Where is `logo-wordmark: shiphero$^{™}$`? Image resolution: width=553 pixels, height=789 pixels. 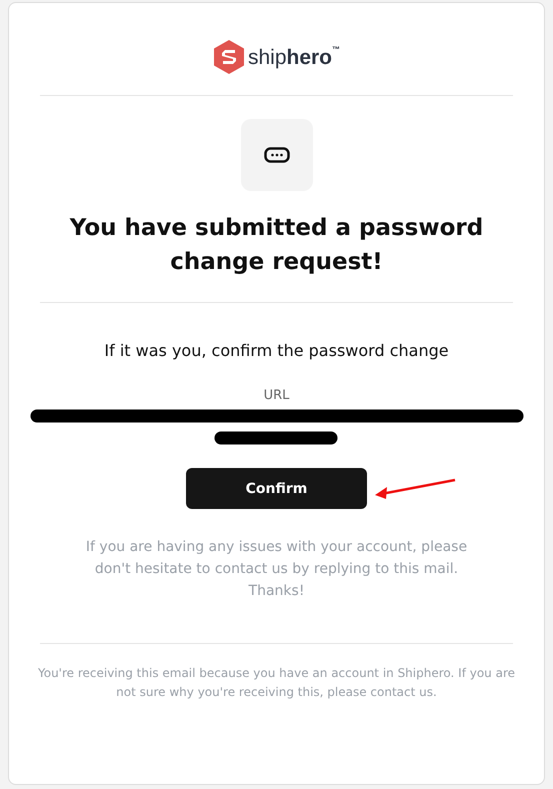 logo-wordmark: shiphero$^{™}$ is located at coordinates (294, 57).